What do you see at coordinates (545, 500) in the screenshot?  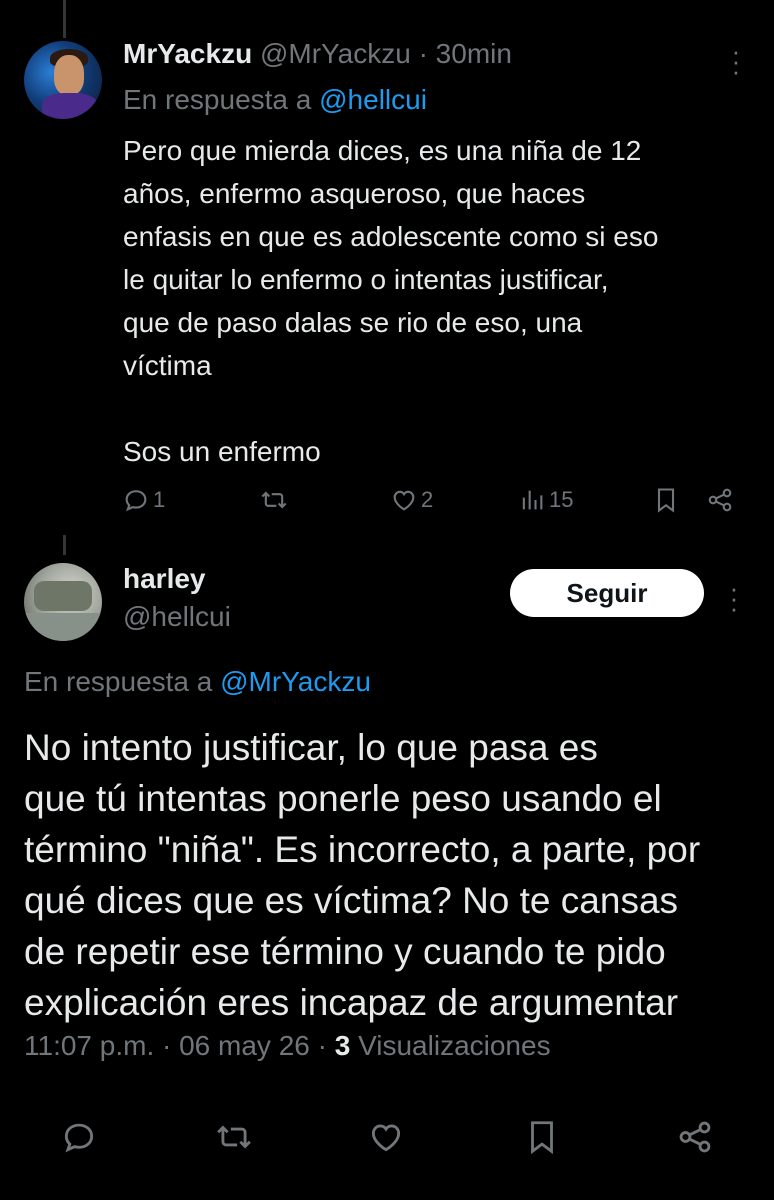 I see `views-button: 15` at bounding box center [545, 500].